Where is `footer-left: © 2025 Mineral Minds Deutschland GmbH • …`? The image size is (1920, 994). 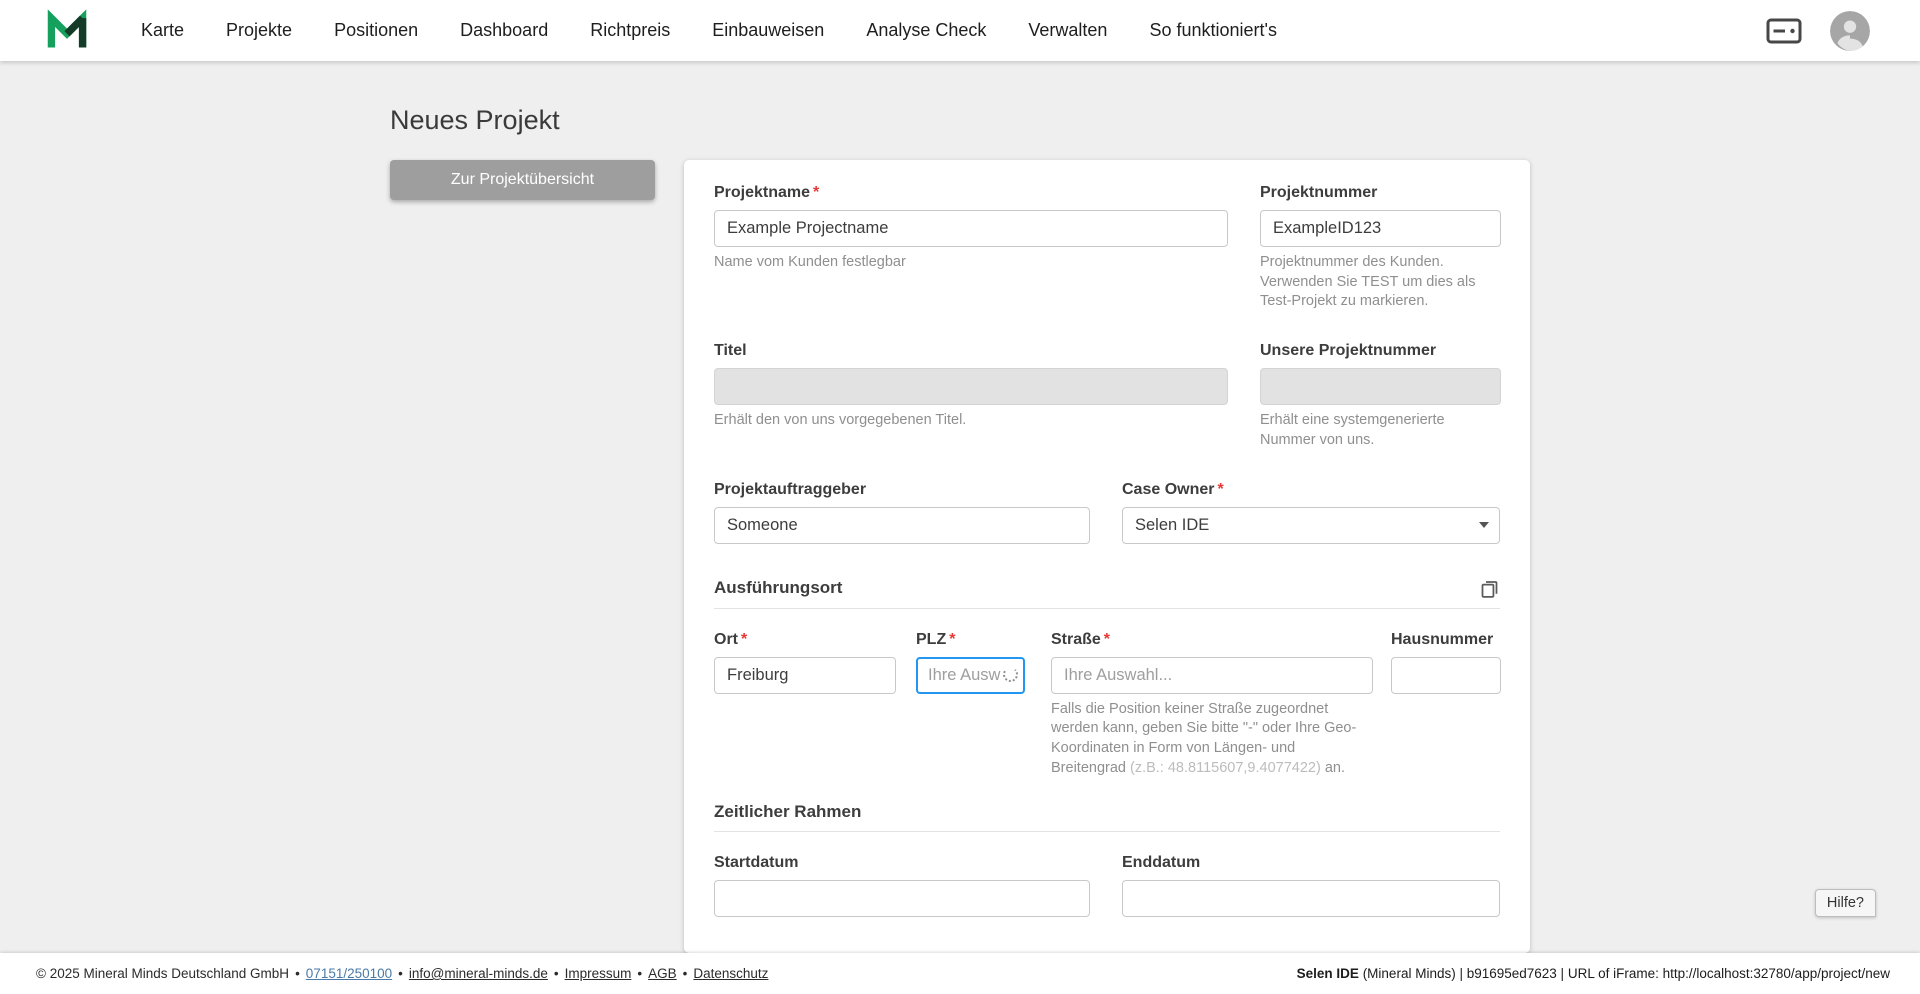 footer-left: © 2025 Mineral Minds Deutschland GmbH • … is located at coordinates (402, 973).